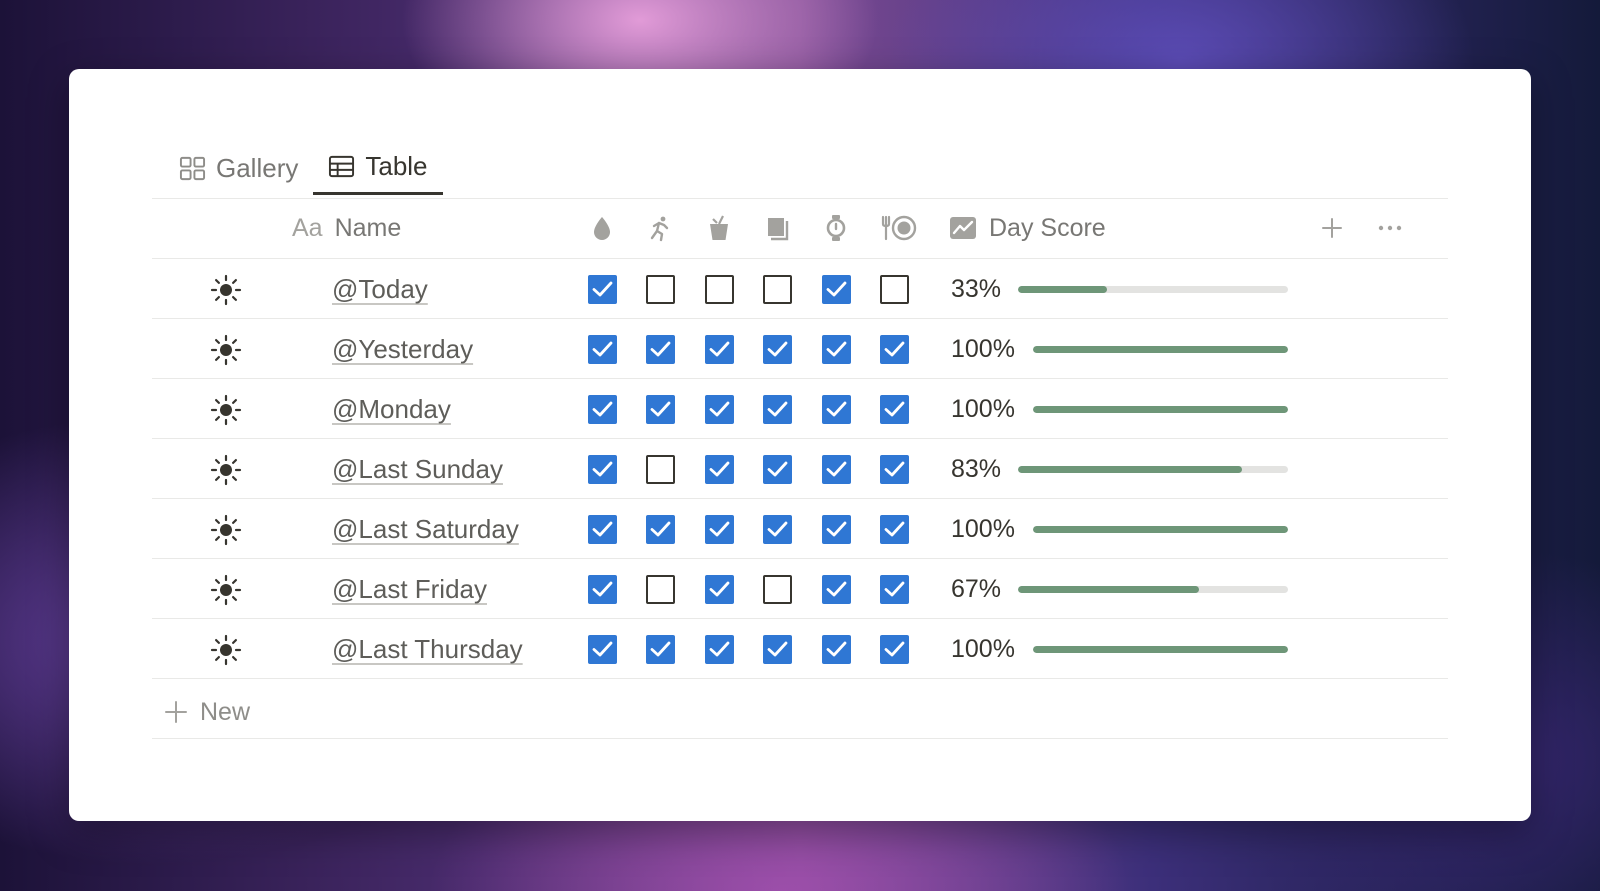 The height and width of the screenshot is (891, 1600). What do you see at coordinates (342, 166) in the screenshot?
I see `table-icon` at bounding box center [342, 166].